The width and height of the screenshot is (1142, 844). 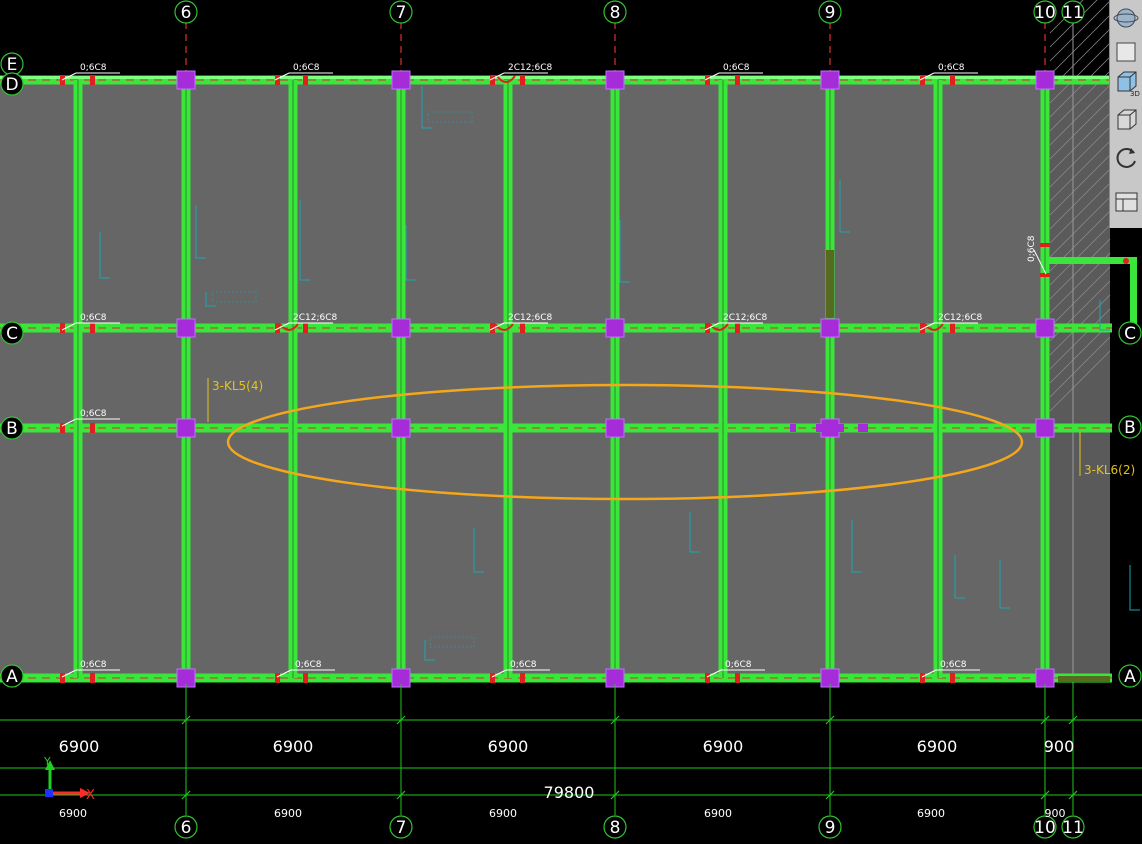 What do you see at coordinates (1126, 82) in the screenshot?
I see `view-box-icon` at bounding box center [1126, 82].